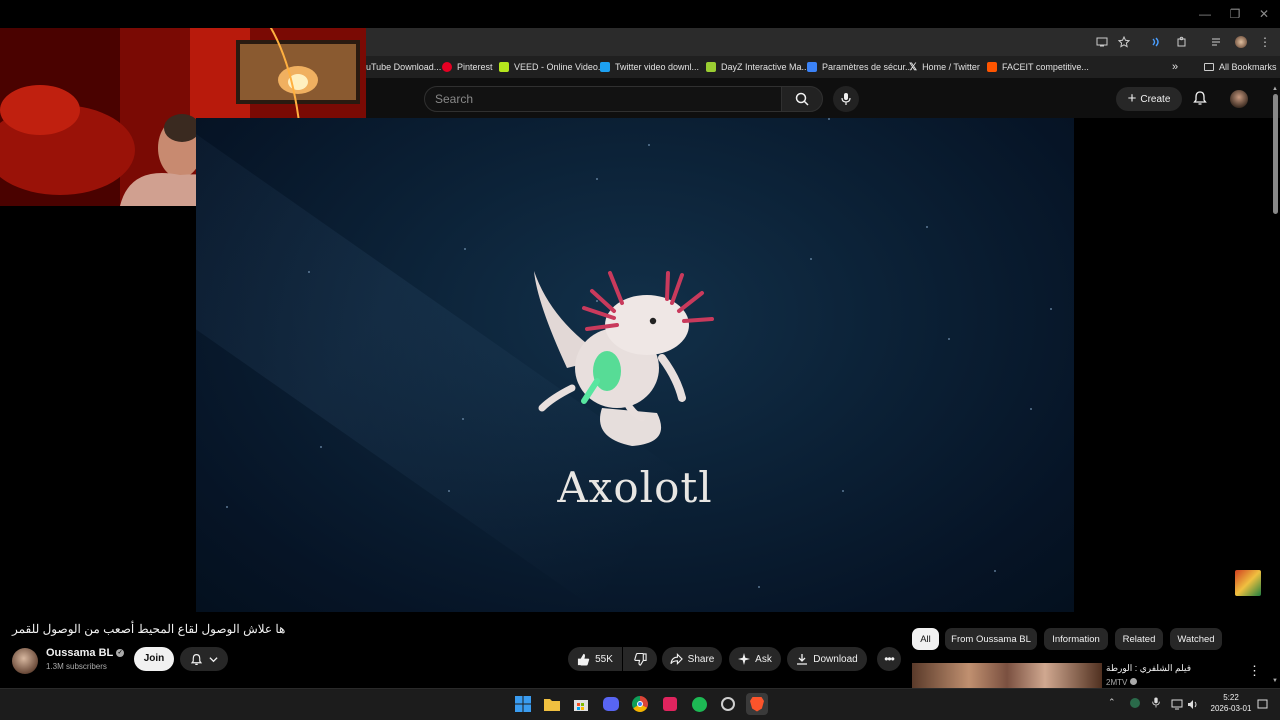 Image resolution: width=1280 pixels, height=720 pixels. I want to click on chip-from-channel: From Oussama BL, so click(991, 639).